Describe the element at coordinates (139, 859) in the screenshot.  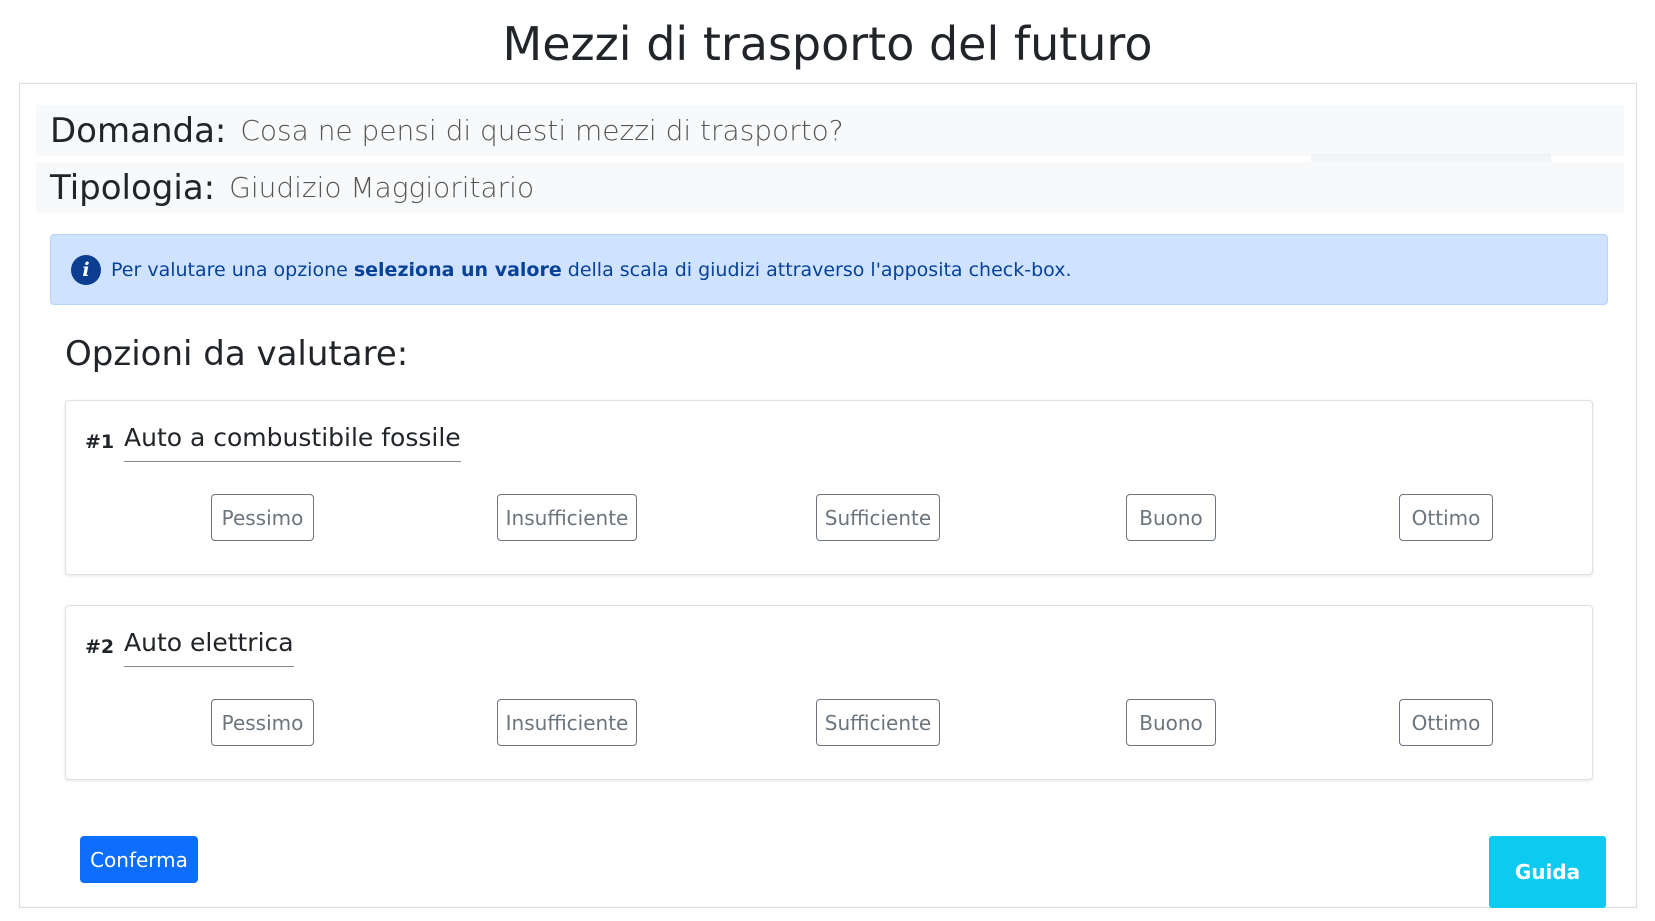
I see `confirm-button: Conferma` at that location.